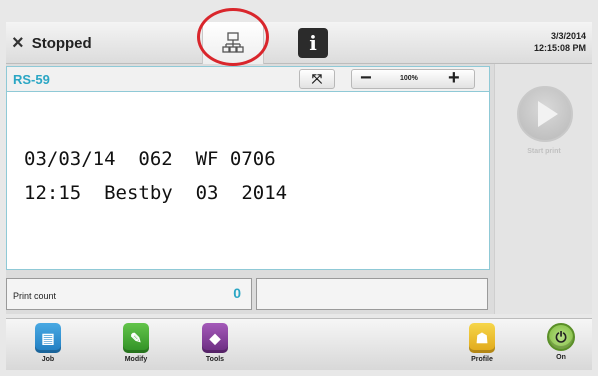  I want to click on info-icon: i, so click(313, 43).